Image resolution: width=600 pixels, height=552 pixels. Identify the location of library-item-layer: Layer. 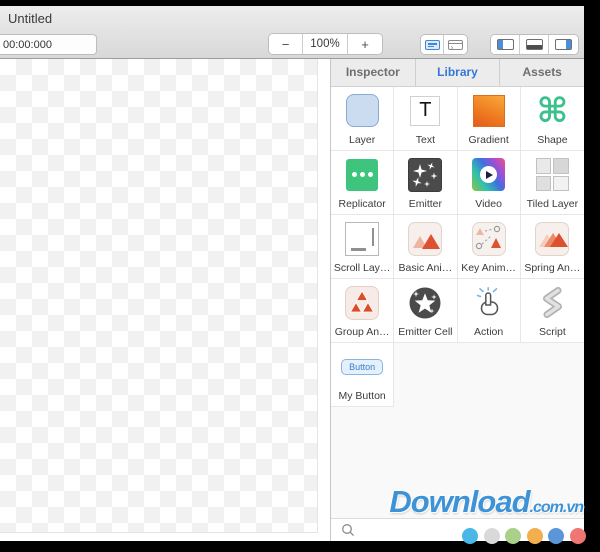
(363, 119).